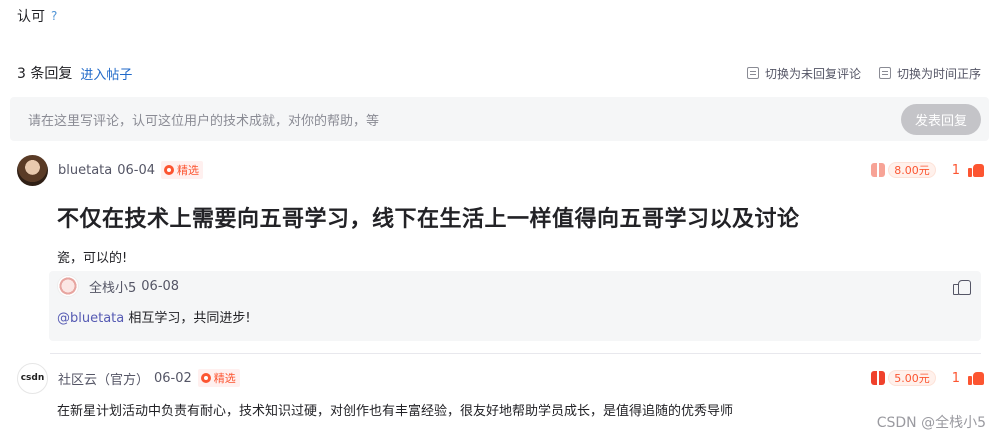 Image resolution: width=998 pixels, height=438 pixels. I want to click on reply-header: 全栈小5 06-08, so click(515, 286).